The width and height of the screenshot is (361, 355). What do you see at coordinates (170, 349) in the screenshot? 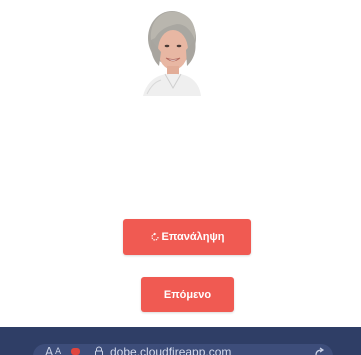
I see `url-text: dobe.cloudfireapp.com` at bounding box center [170, 349].